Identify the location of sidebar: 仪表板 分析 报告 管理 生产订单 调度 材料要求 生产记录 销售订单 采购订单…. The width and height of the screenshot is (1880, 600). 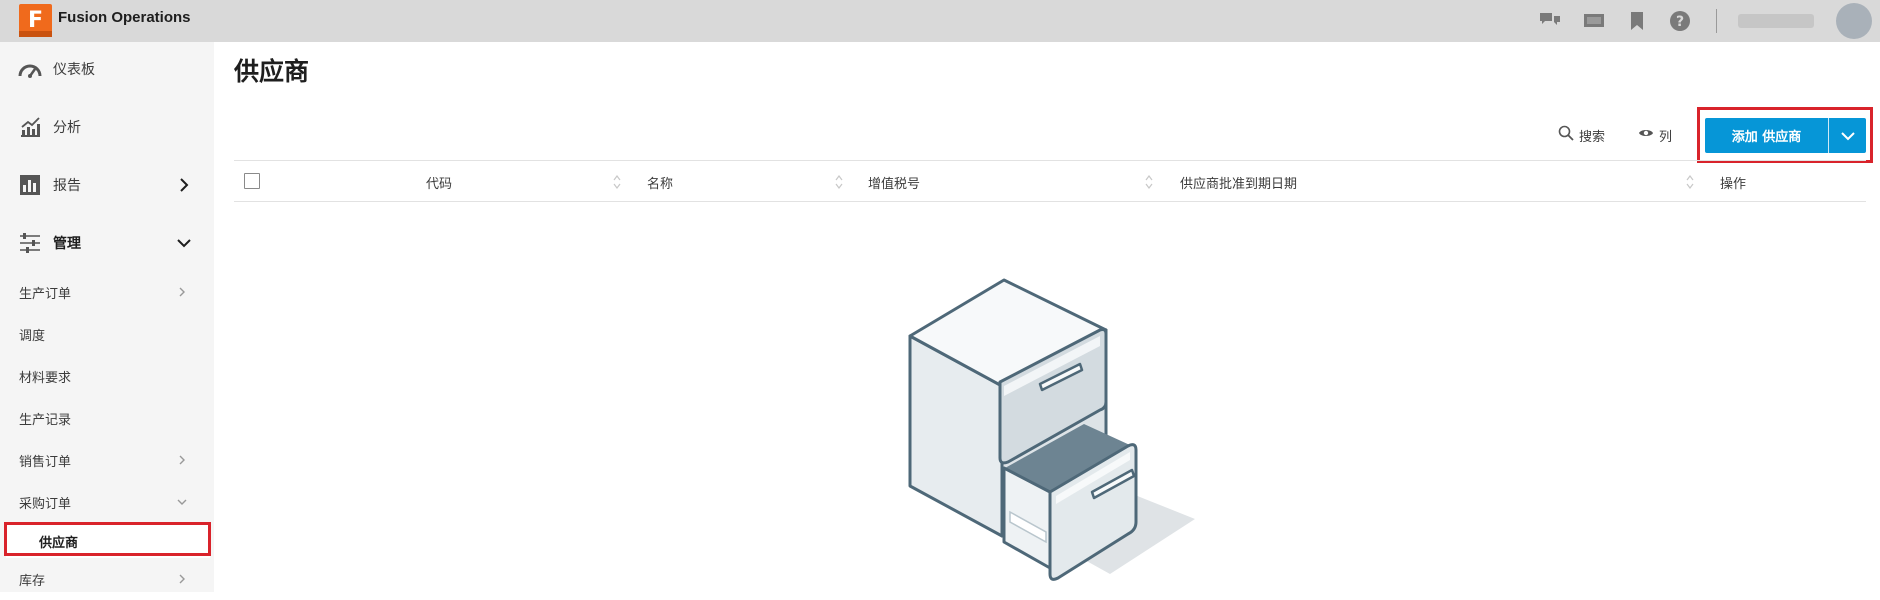
(107, 317).